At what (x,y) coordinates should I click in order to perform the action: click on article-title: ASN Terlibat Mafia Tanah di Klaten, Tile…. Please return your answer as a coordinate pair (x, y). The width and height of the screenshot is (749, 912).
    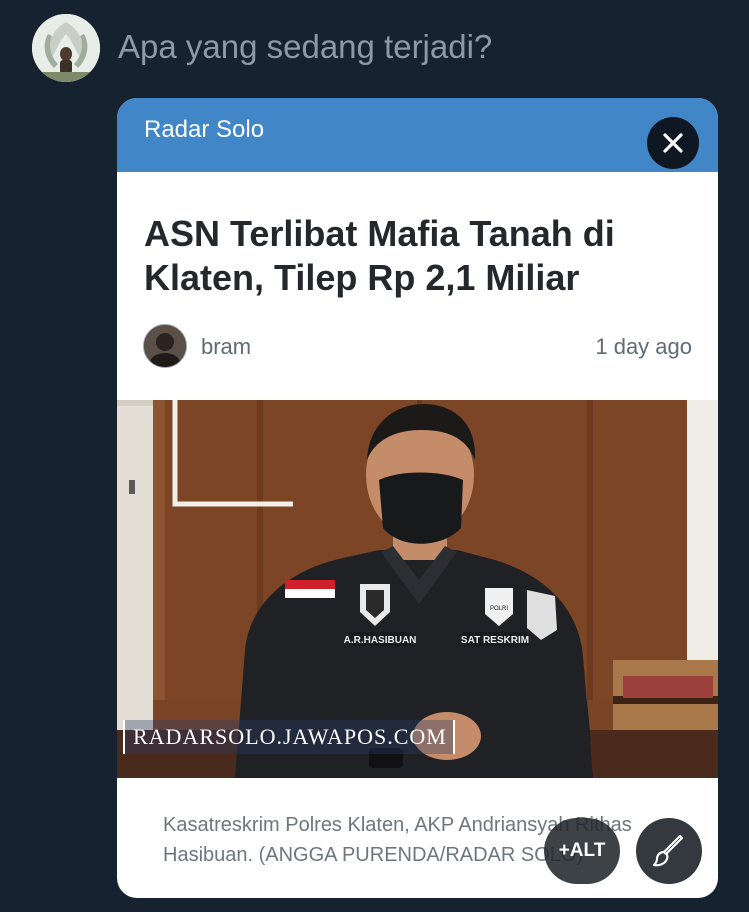
    Looking at the image, I should click on (424, 256).